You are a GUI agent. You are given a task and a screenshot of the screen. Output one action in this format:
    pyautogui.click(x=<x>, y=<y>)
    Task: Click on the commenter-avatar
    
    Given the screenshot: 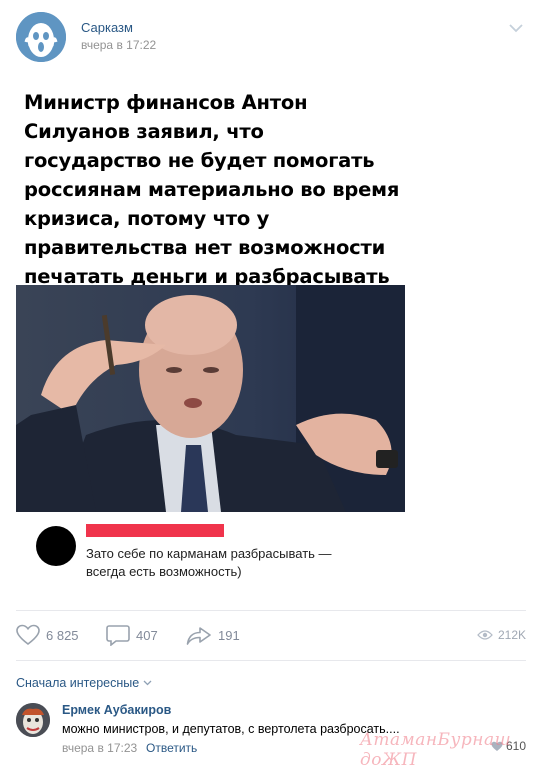 What is the action you would take?
    pyautogui.click(x=33, y=720)
    